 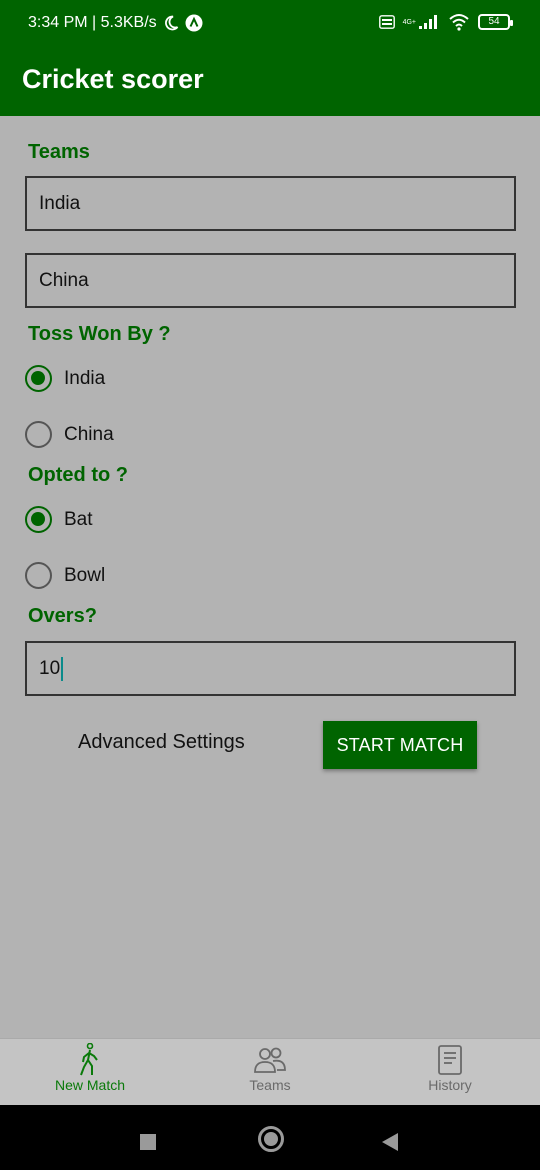 I want to click on status-right: 4G+ 54, so click(x=445, y=22).